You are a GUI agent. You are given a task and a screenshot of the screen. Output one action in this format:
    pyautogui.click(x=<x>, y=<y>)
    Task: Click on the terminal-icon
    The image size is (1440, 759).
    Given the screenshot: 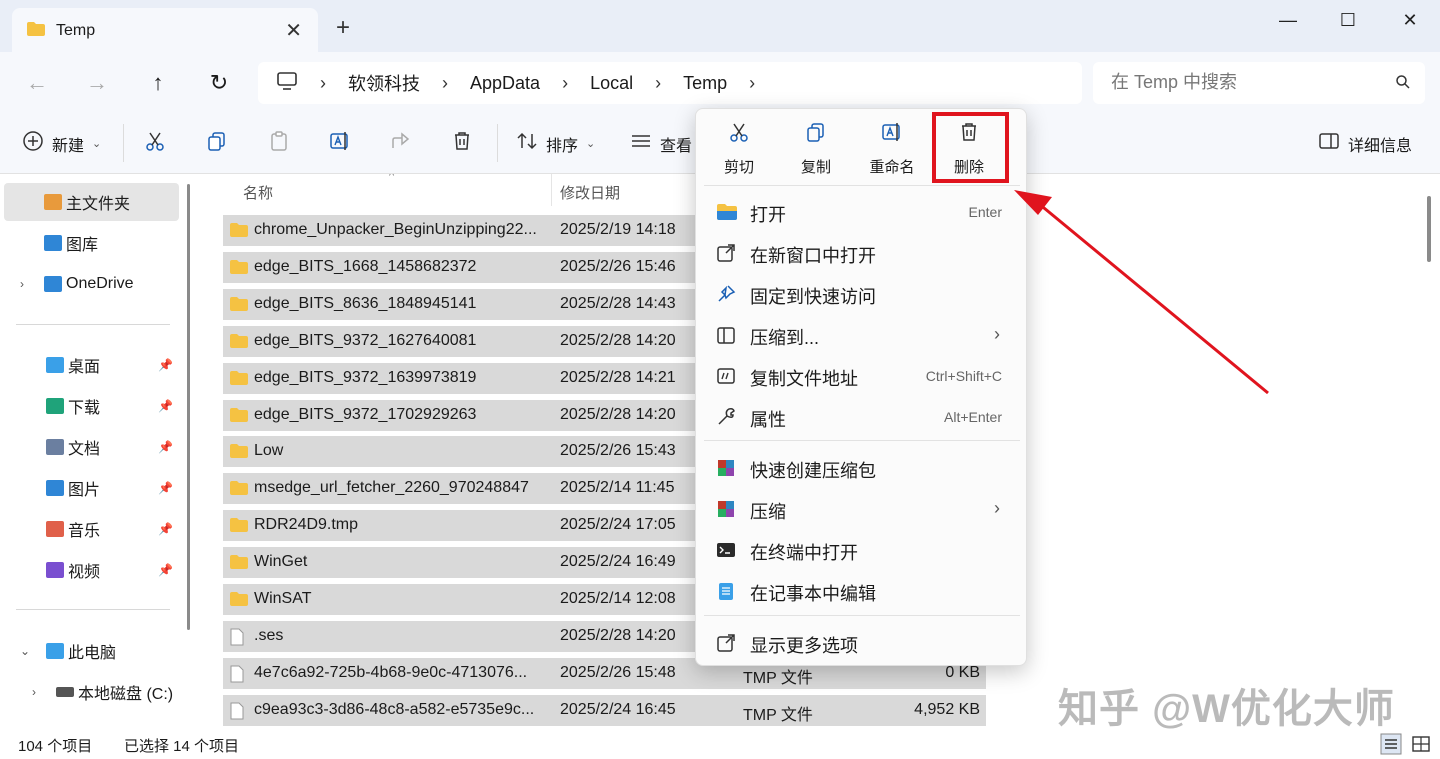 What is the action you would take?
    pyautogui.click(x=726, y=552)
    